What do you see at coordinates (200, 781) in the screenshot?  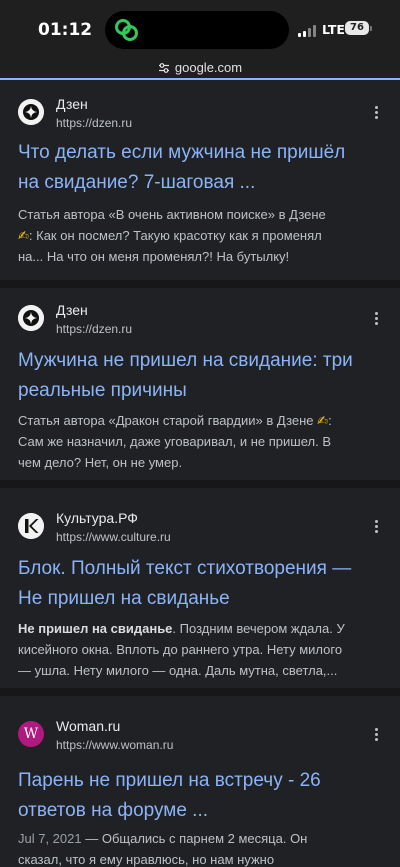 I see `title-line: Парень не пришел на встречу - 26` at bounding box center [200, 781].